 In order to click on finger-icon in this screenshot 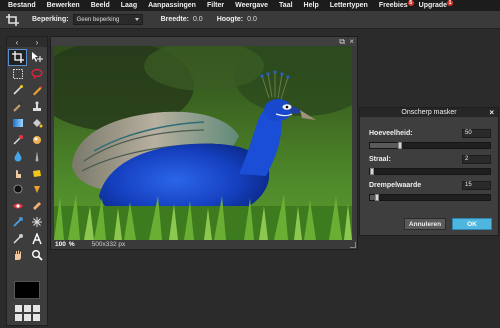, I will do `click(17, 173)`.